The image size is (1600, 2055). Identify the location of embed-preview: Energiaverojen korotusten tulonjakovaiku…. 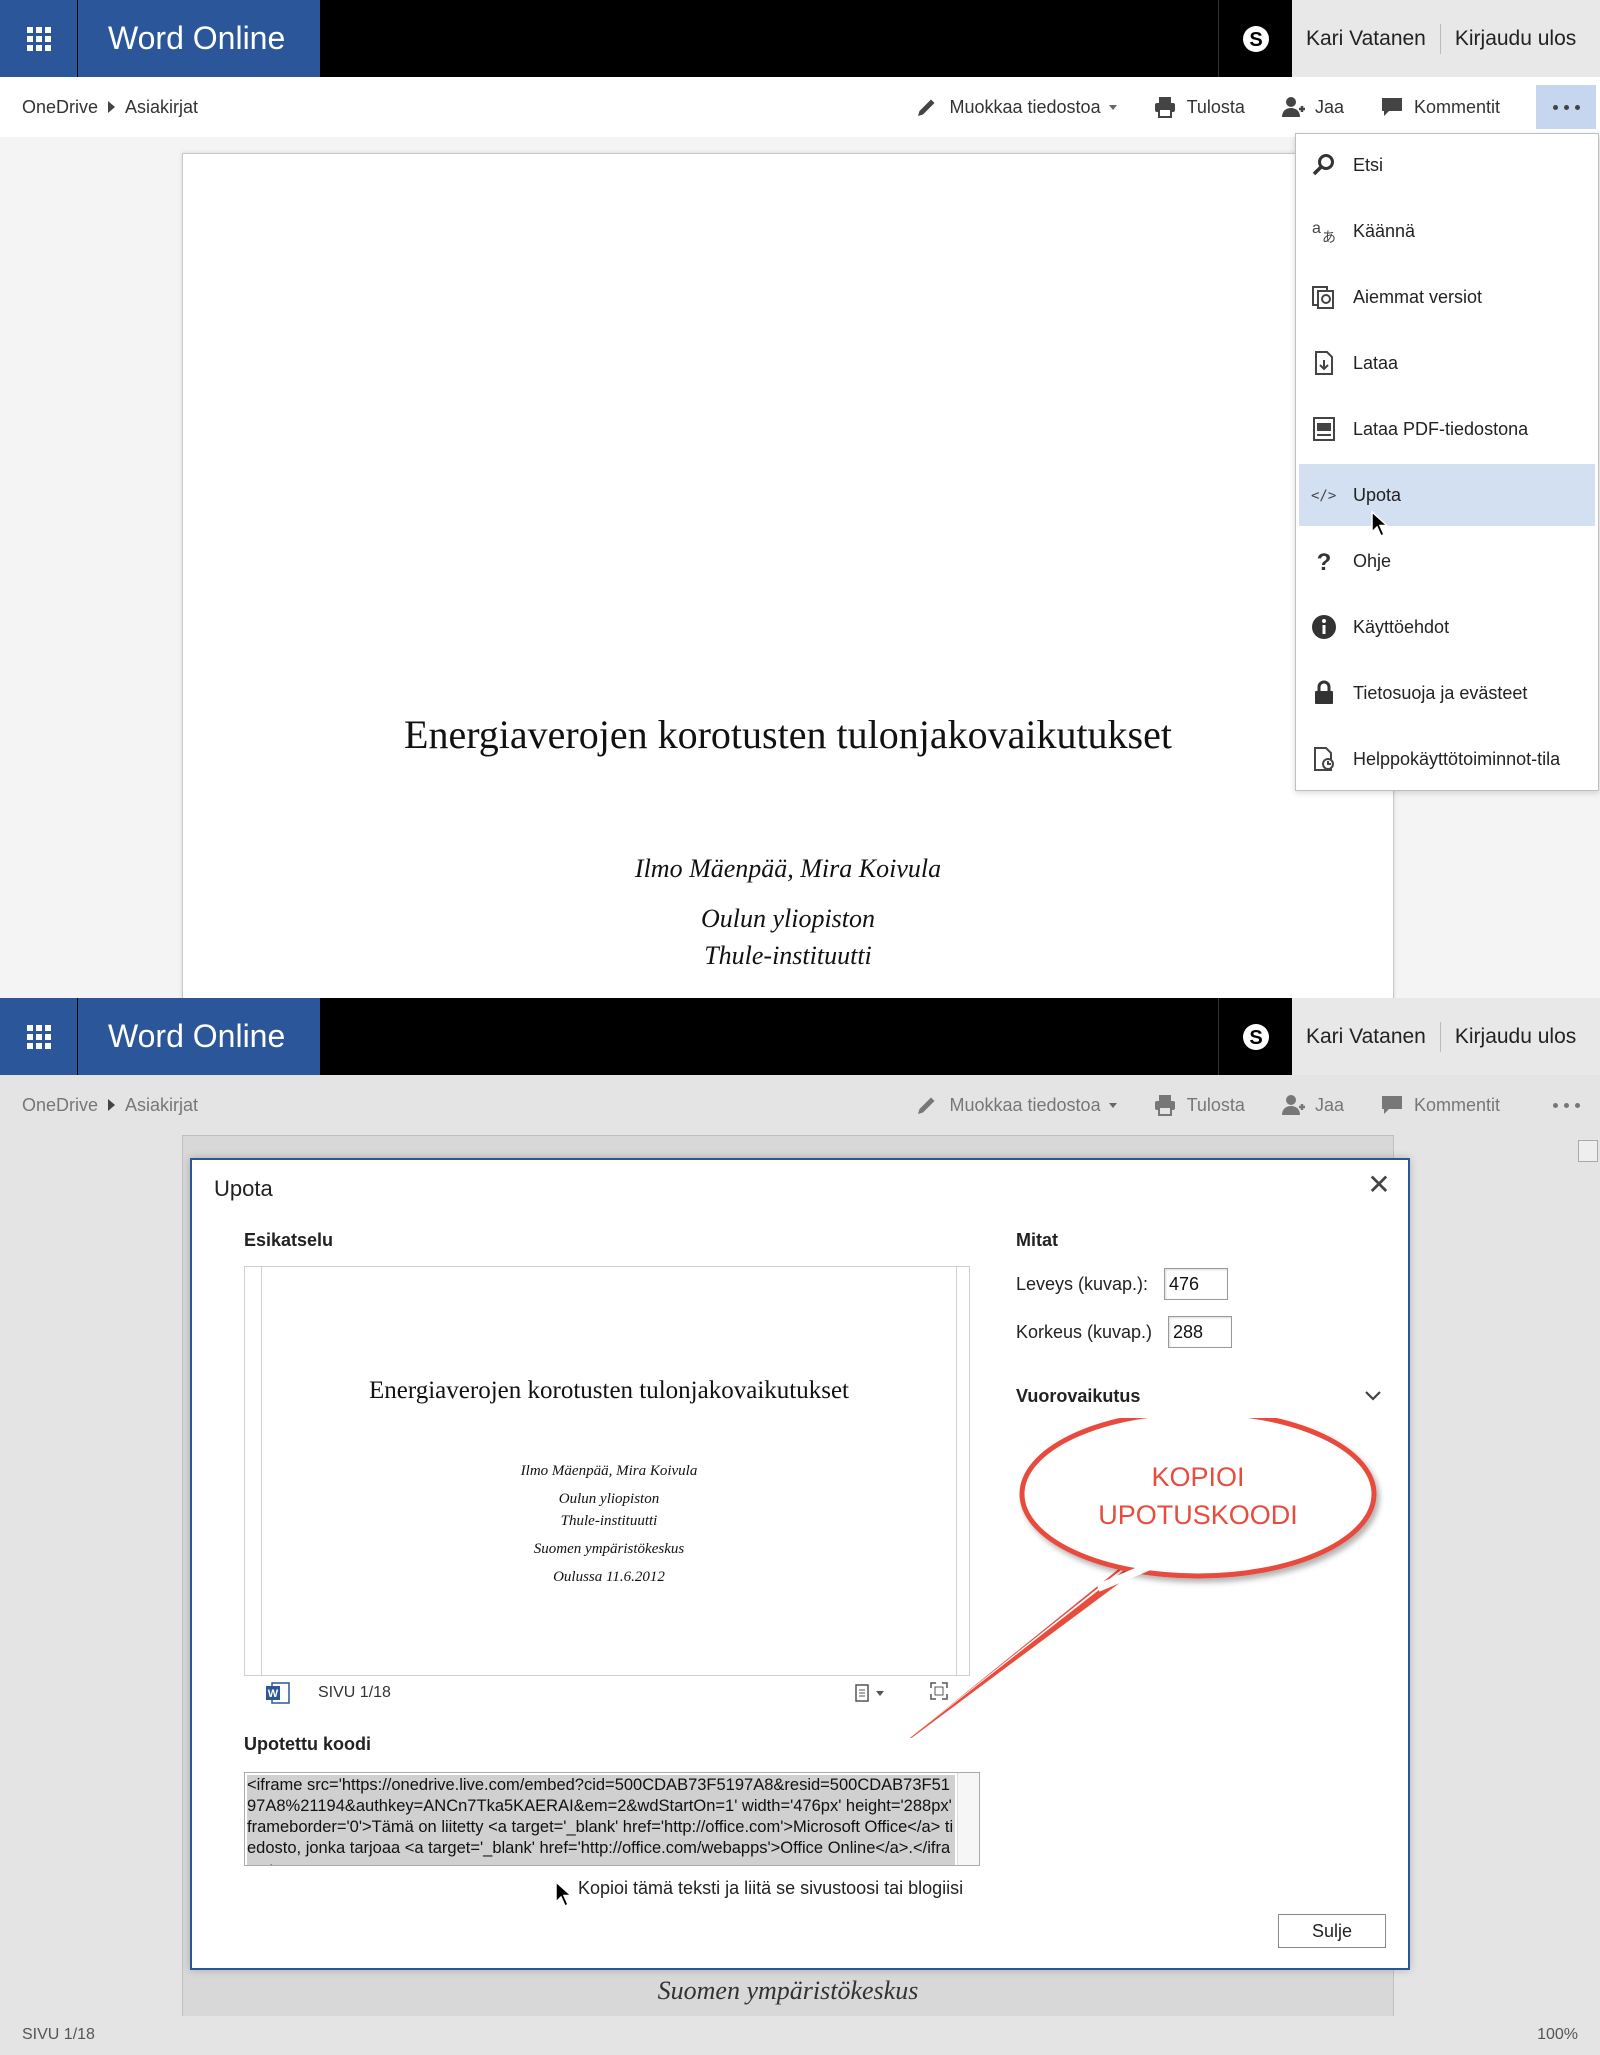
(607, 1471).